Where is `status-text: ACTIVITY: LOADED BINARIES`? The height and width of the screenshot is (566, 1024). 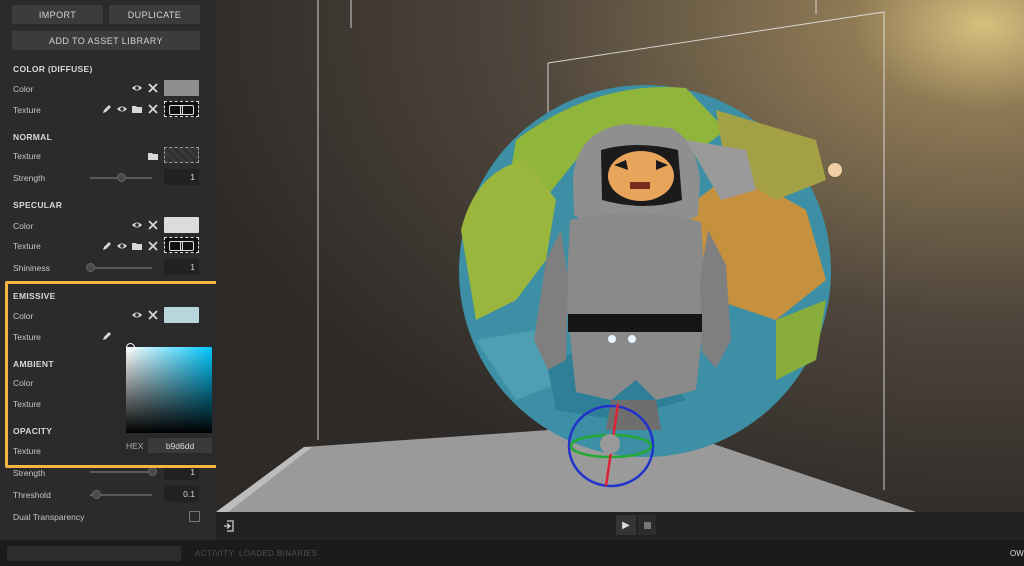
status-text: ACTIVITY: LOADED BINARIES is located at coordinates (256, 553).